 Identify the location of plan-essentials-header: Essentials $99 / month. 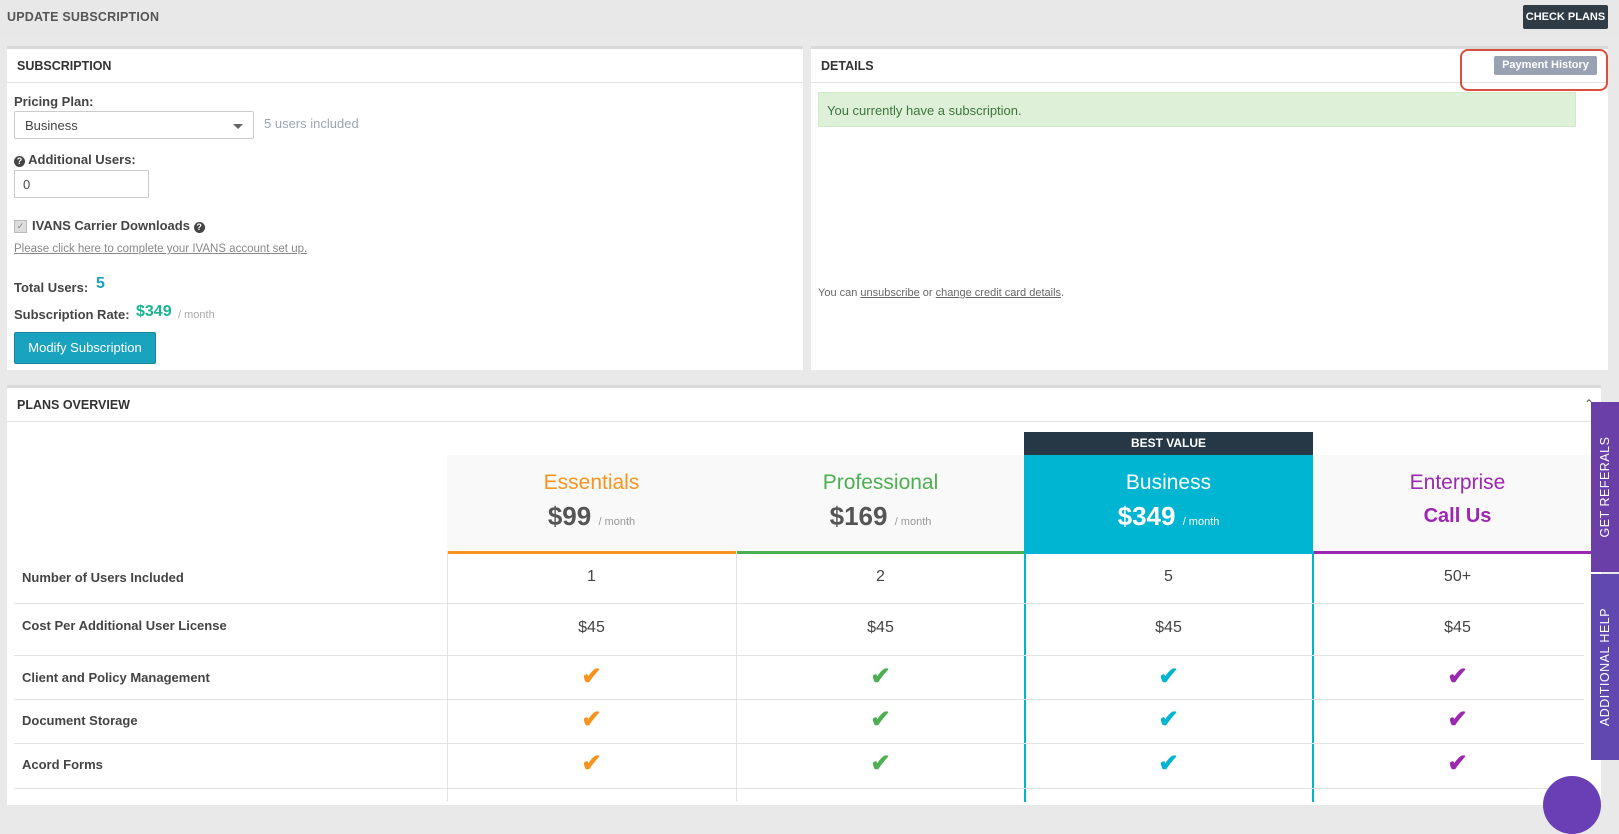
(591, 504).